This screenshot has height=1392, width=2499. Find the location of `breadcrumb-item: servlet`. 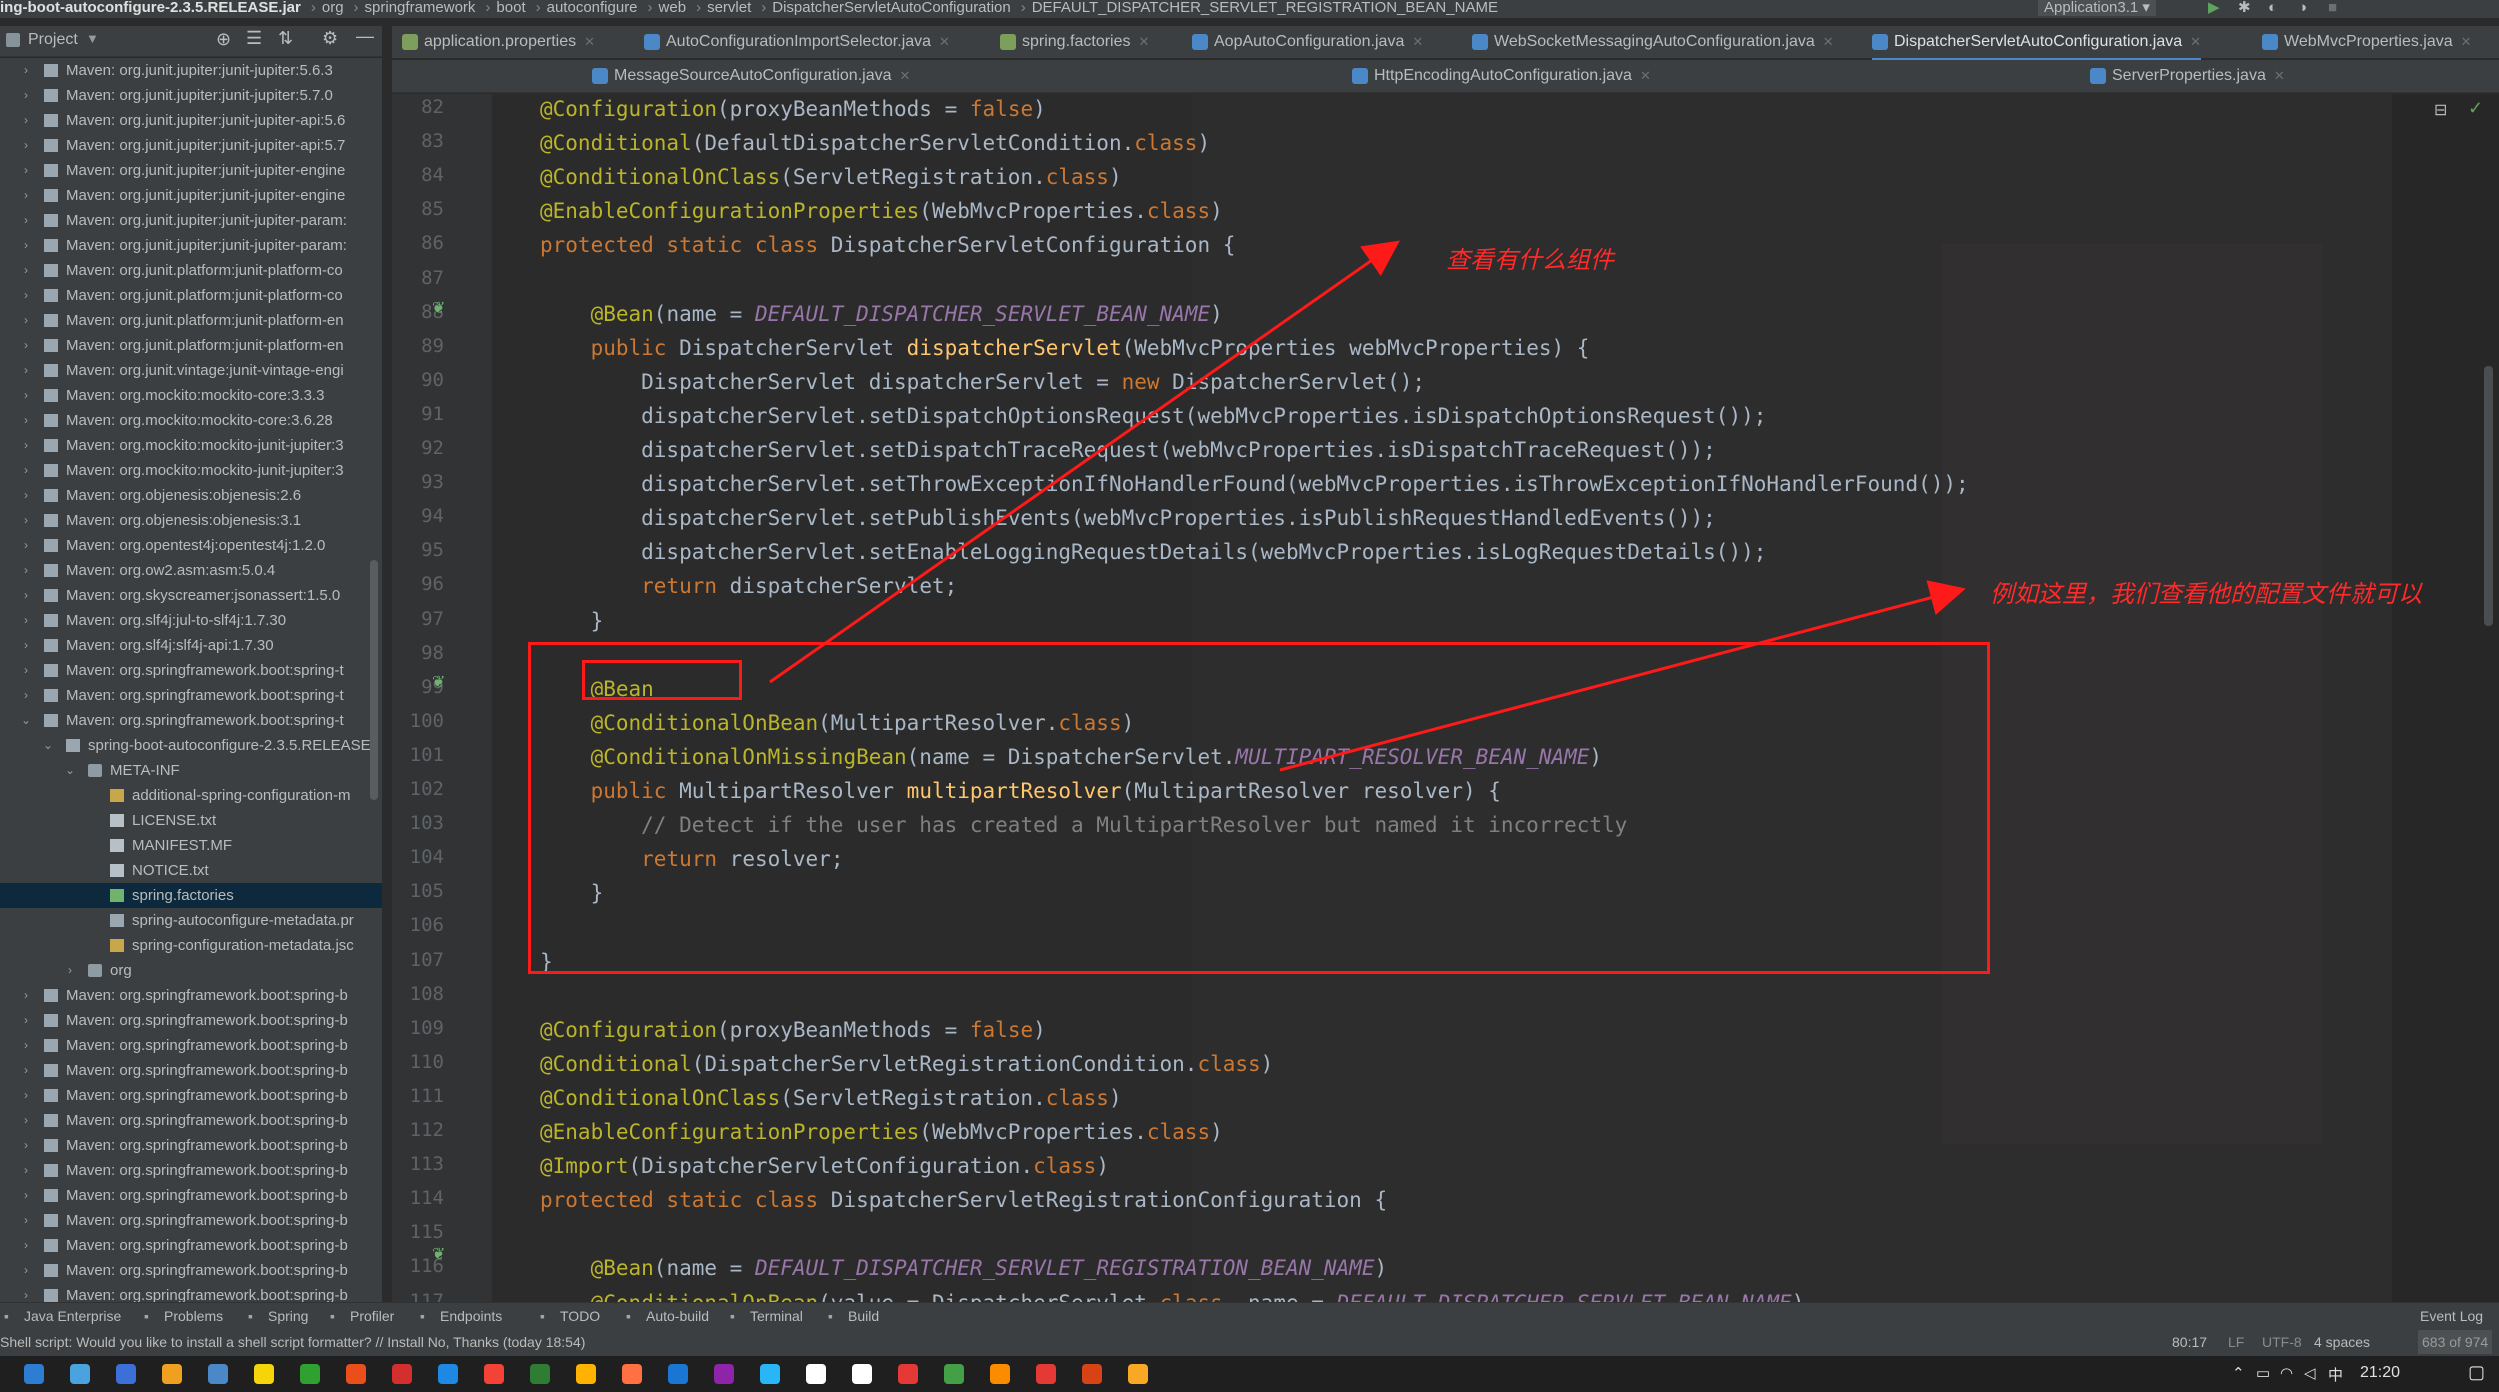

breadcrumb-item: servlet is located at coordinates (729, 8).